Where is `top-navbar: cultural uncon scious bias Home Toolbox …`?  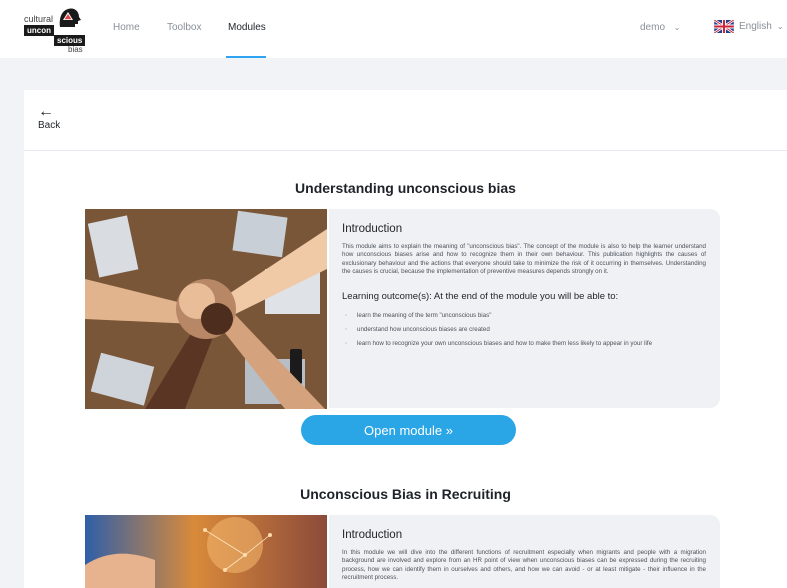 top-navbar: cultural uncon scious bias Home Toolbox … is located at coordinates (393, 29).